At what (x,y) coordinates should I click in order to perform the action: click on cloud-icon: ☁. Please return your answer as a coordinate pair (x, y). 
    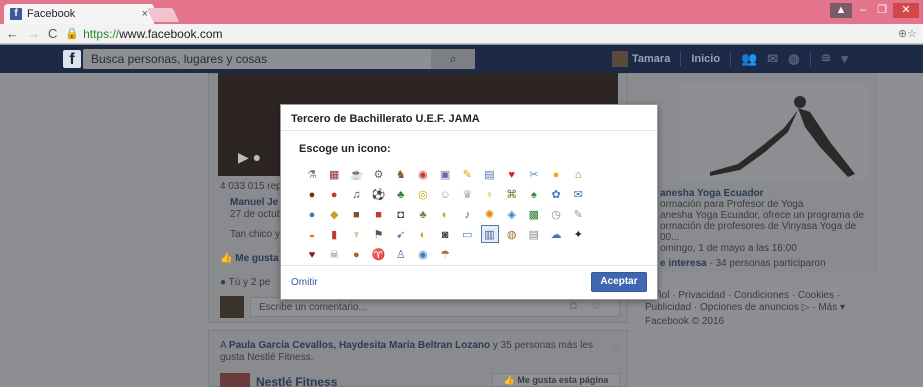
    Looking at the image, I should click on (556, 234).